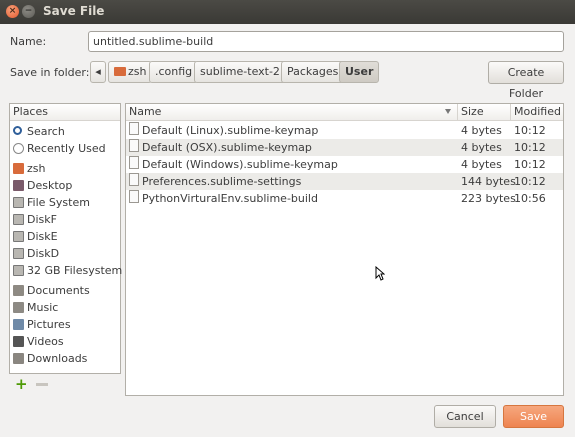  Describe the element at coordinates (50, 185) in the screenshot. I see `place-label: Desktop` at that location.